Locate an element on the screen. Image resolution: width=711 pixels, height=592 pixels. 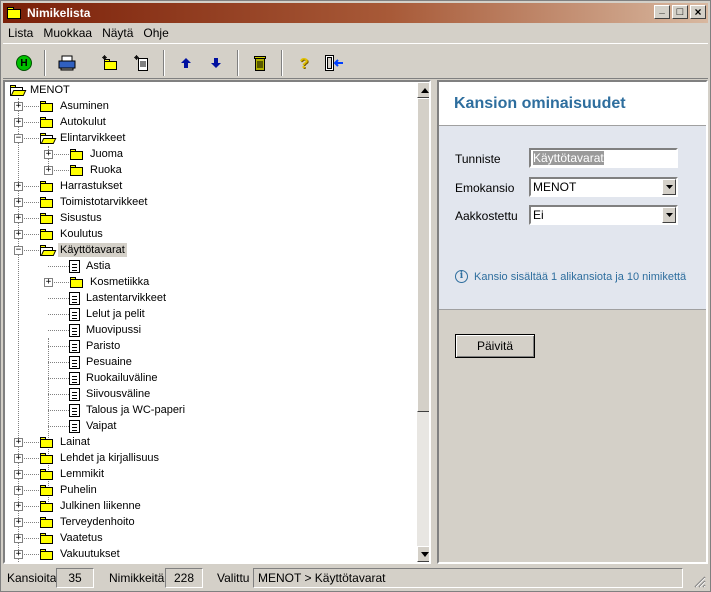
tree-folder: Käyttötavarat is located at coordinates (83, 250).